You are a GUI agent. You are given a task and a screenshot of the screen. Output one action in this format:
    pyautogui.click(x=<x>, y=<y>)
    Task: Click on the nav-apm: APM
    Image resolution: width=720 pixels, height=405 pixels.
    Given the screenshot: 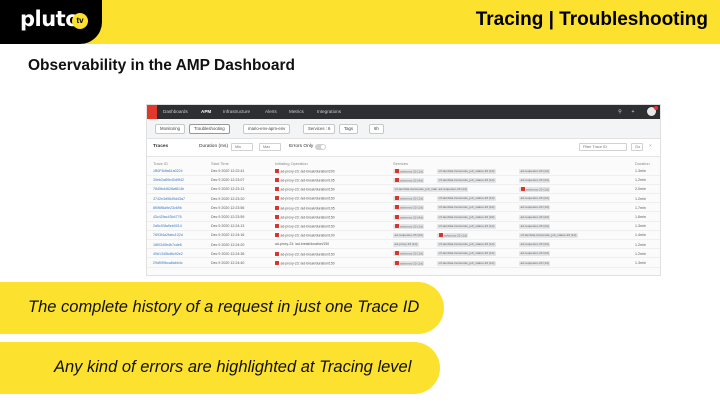 What is the action you would take?
    pyautogui.click(x=206, y=111)
    